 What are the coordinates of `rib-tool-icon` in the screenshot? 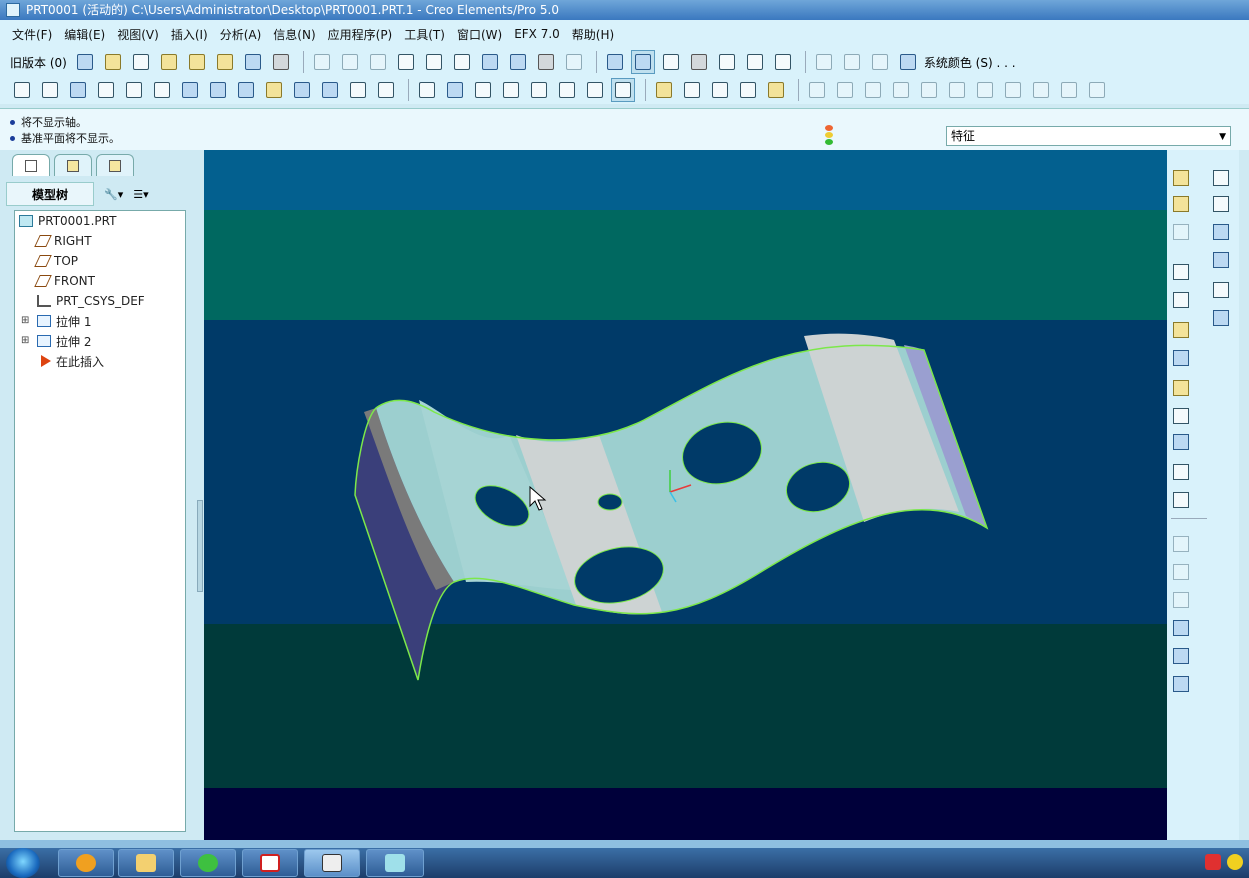 It's located at (1181, 684).